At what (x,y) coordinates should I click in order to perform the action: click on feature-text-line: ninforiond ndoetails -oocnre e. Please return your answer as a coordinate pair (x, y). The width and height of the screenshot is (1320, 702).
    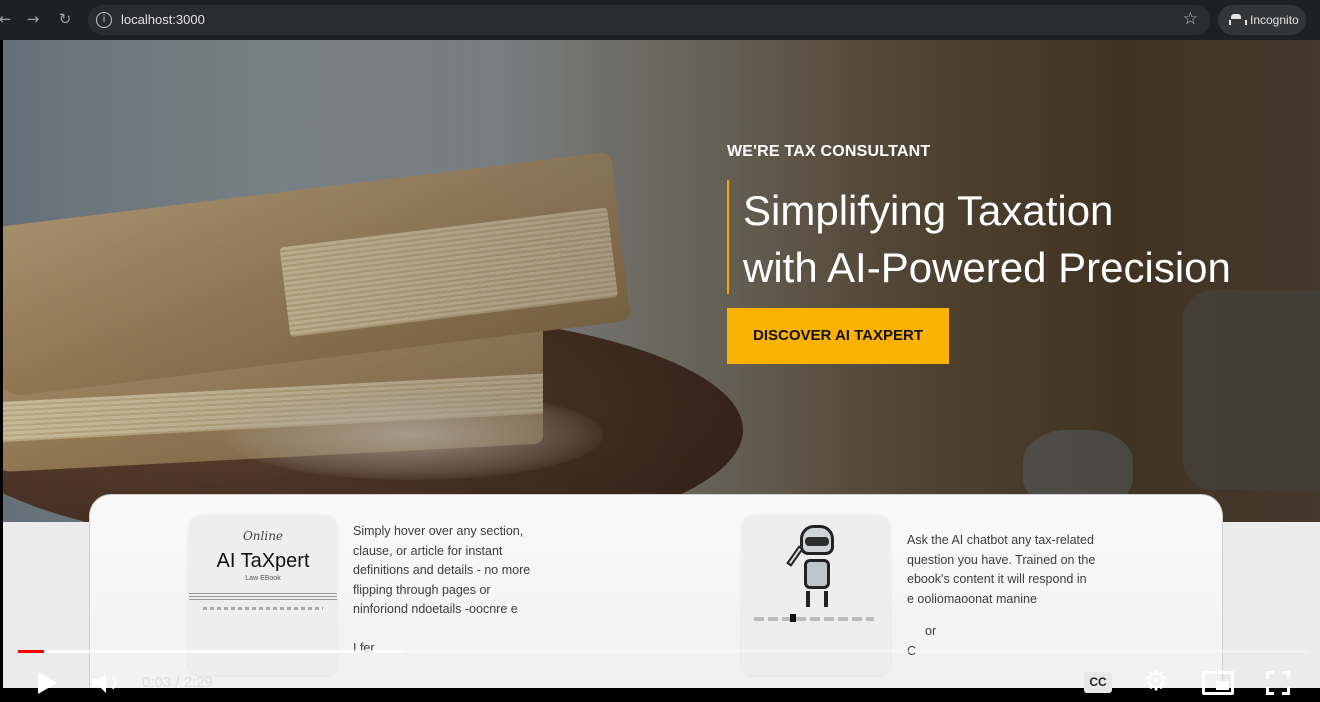
    Looking at the image, I should click on (435, 609).